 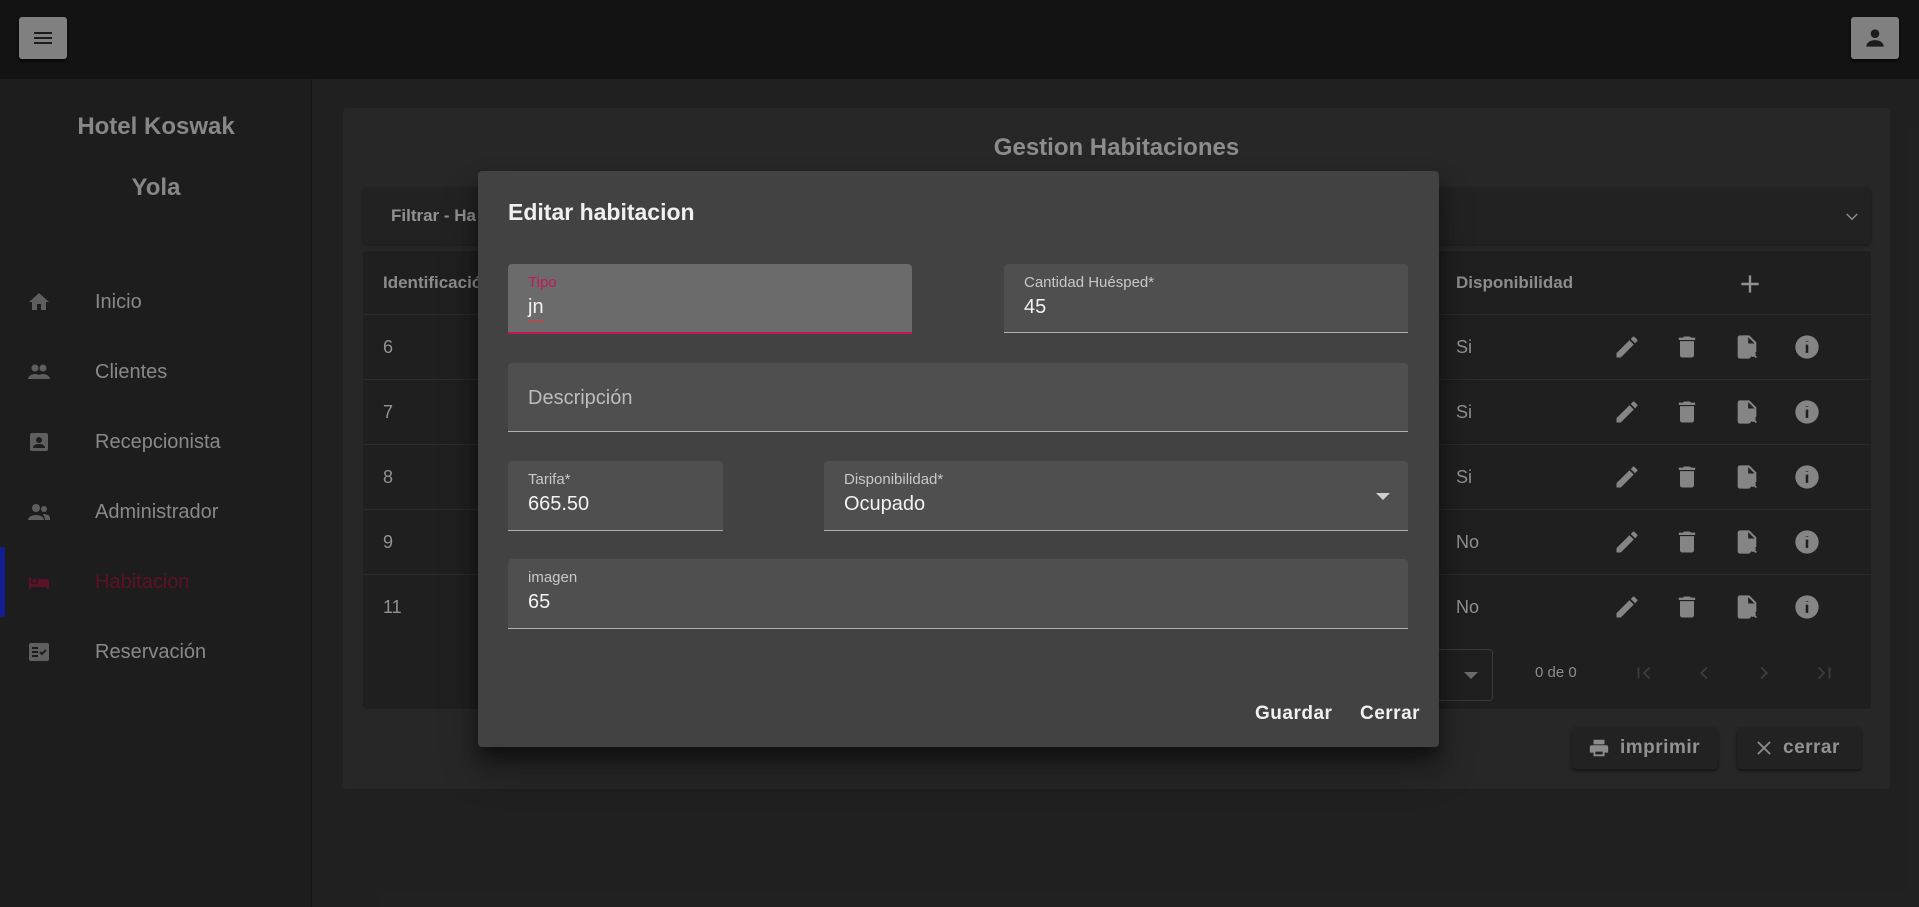 I want to click on descripcion-placeholder: Descripción, so click(x=580, y=398).